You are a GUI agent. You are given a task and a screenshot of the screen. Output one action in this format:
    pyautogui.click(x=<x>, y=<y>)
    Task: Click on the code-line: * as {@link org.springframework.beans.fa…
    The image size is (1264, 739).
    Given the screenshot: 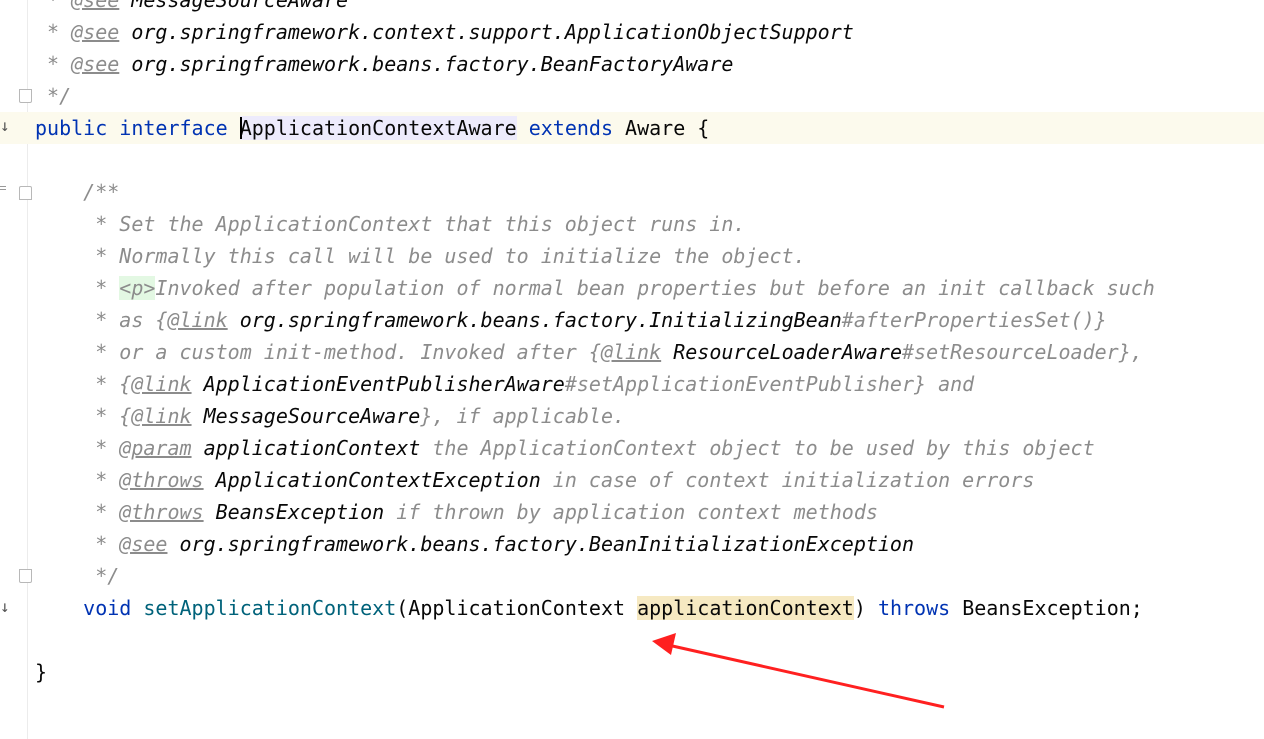 What is the action you would take?
    pyautogui.click(x=632, y=320)
    